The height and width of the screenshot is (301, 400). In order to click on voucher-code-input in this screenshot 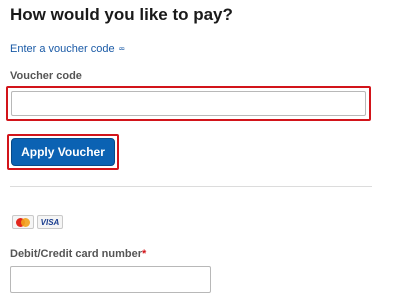, I will do `click(188, 103)`.